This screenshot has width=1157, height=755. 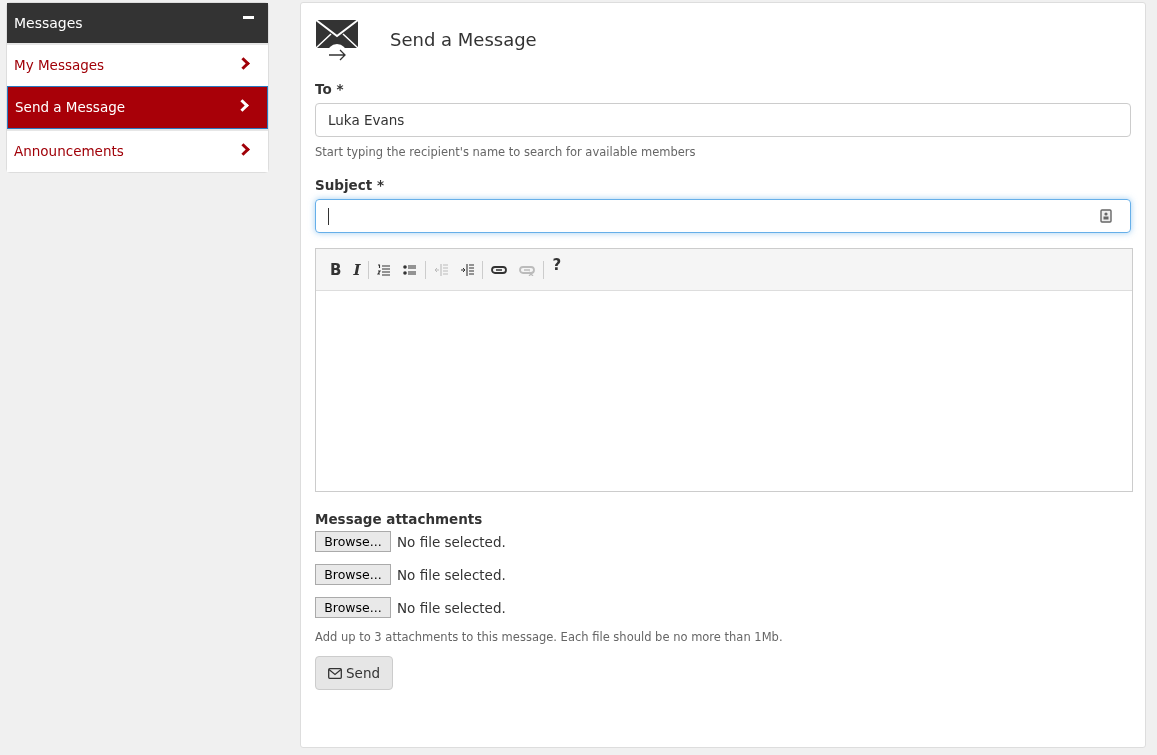 I want to click on link-icon, so click(x=499, y=269).